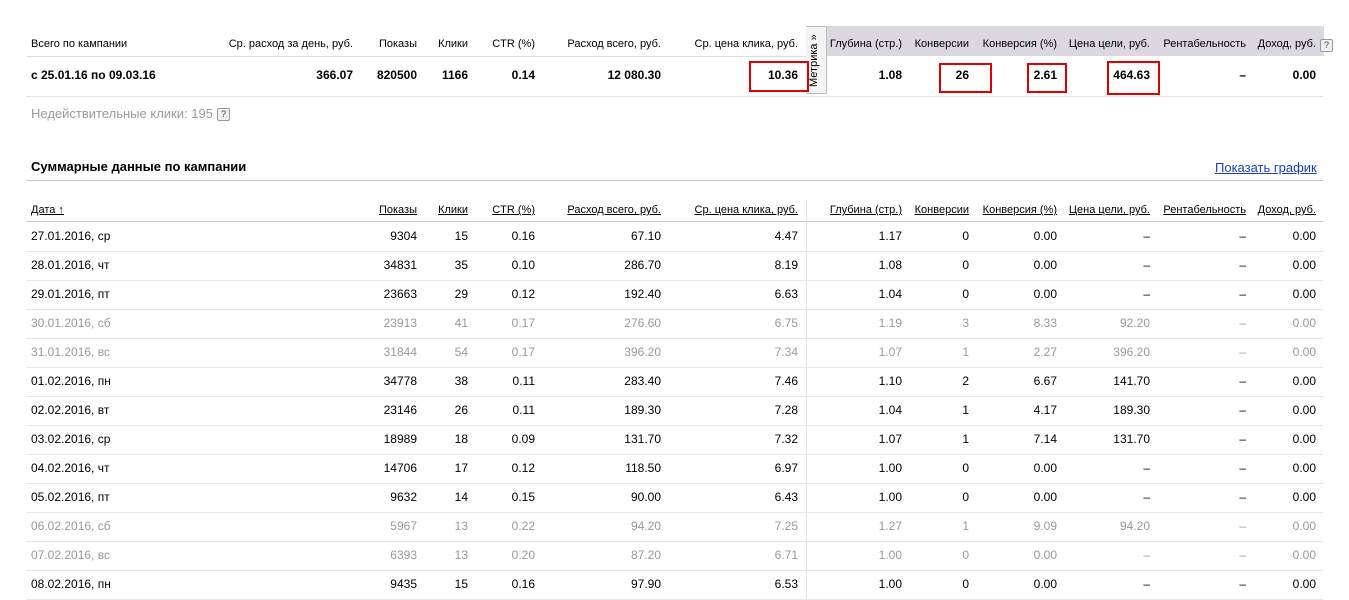 The height and width of the screenshot is (600, 1349). I want to click on cell-goal-price: 141.70, so click(1131, 381).